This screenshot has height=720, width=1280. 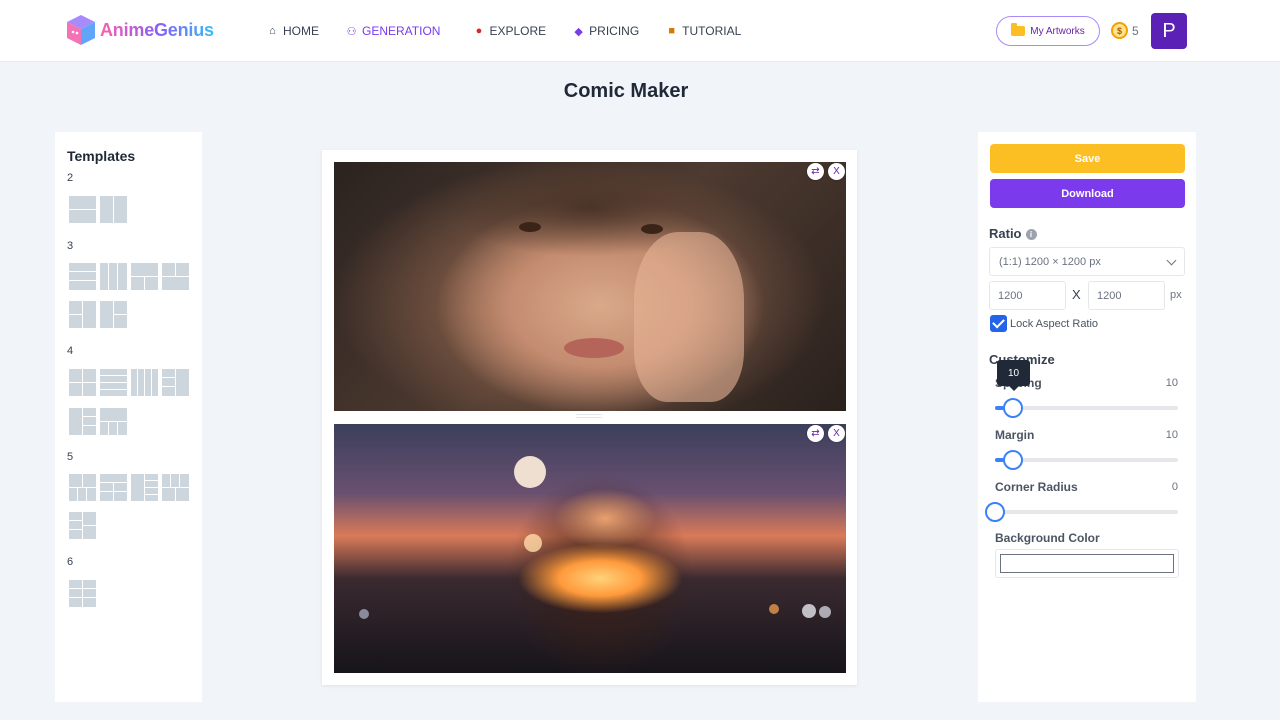 What do you see at coordinates (144, 276) in the screenshot?
I see `template-3-top-split` at bounding box center [144, 276].